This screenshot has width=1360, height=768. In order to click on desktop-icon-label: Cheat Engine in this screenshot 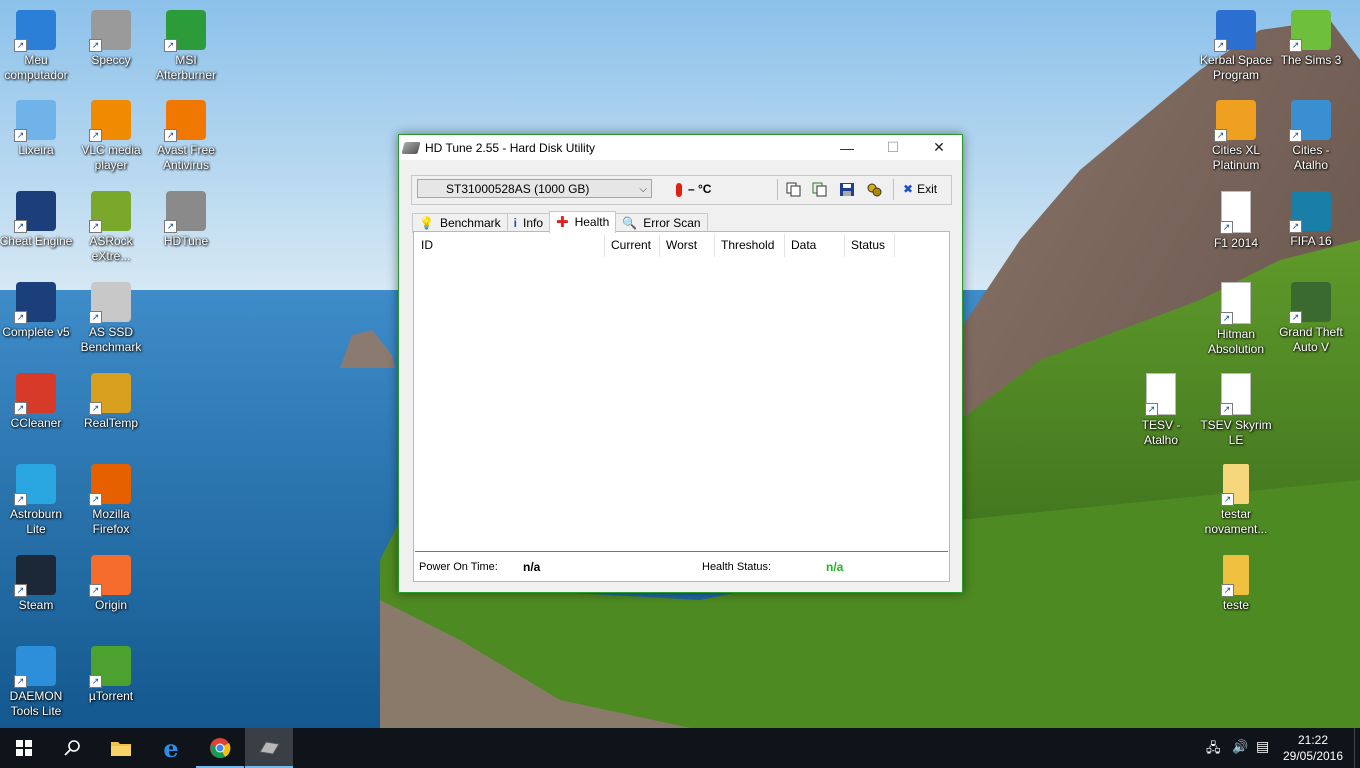, I will do `click(36, 241)`.